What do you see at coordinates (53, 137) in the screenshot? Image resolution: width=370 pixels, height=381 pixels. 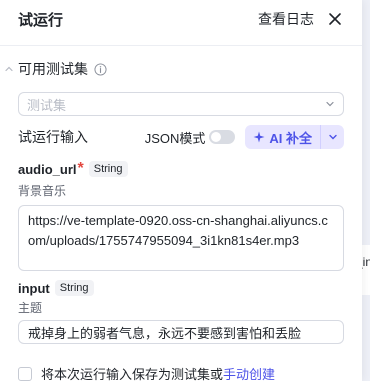 I see `trial-input-label: 试运行输入` at bounding box center [53, 137].